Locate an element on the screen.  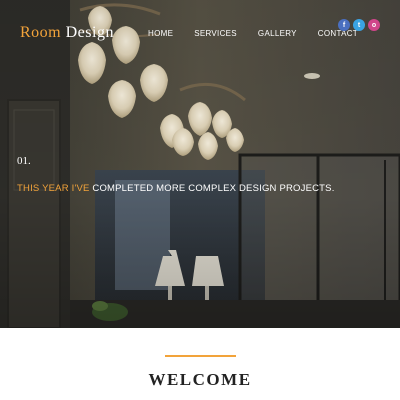
social-links: f t o is located at coordinates (360, 25).